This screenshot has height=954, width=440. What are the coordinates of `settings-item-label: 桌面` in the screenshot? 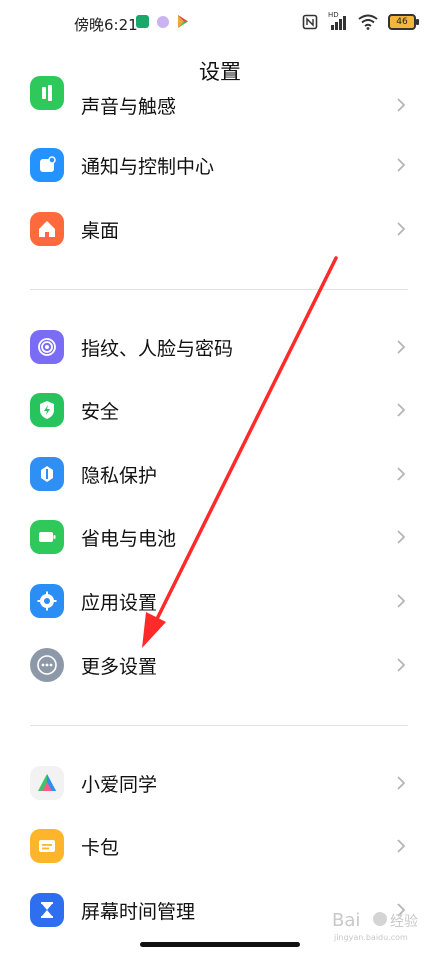 It's located at (100, 231).